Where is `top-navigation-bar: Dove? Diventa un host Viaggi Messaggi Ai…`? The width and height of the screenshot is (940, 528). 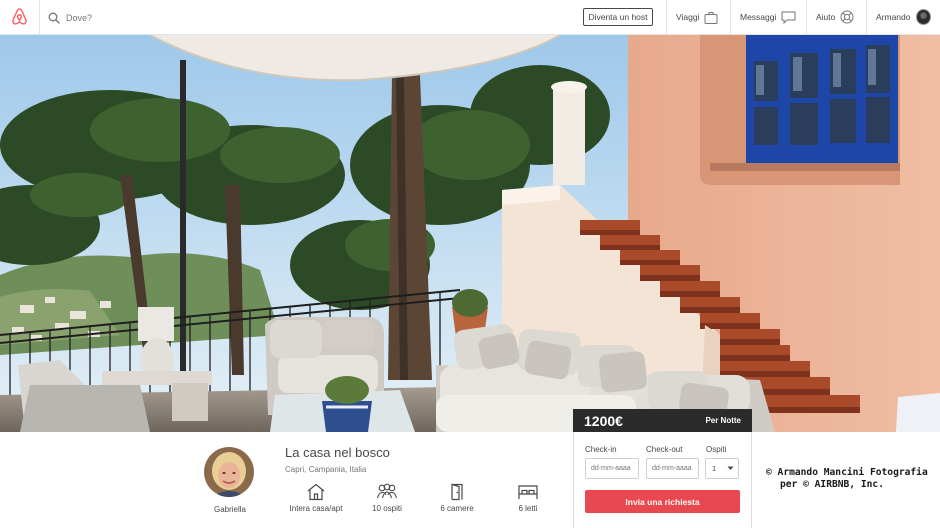 top-navigation-bar: Dove? Diventa un host Viaggi Messaggi Ai… is located at coordinates (470, 17).